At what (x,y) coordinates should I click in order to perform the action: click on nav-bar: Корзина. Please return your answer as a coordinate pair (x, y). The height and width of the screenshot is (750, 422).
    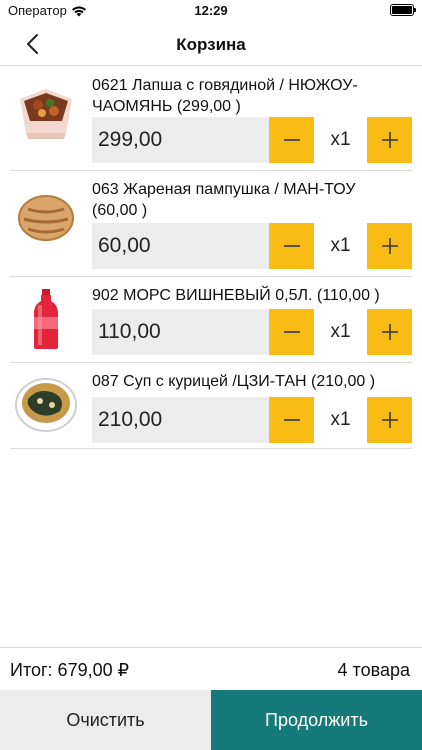
    Looking at the image, I should click on (211, 44).